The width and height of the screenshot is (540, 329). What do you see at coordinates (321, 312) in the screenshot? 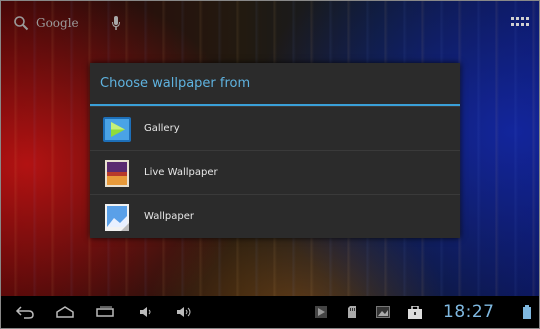
I see `play-store-icon` at bounding box center [321, 312].